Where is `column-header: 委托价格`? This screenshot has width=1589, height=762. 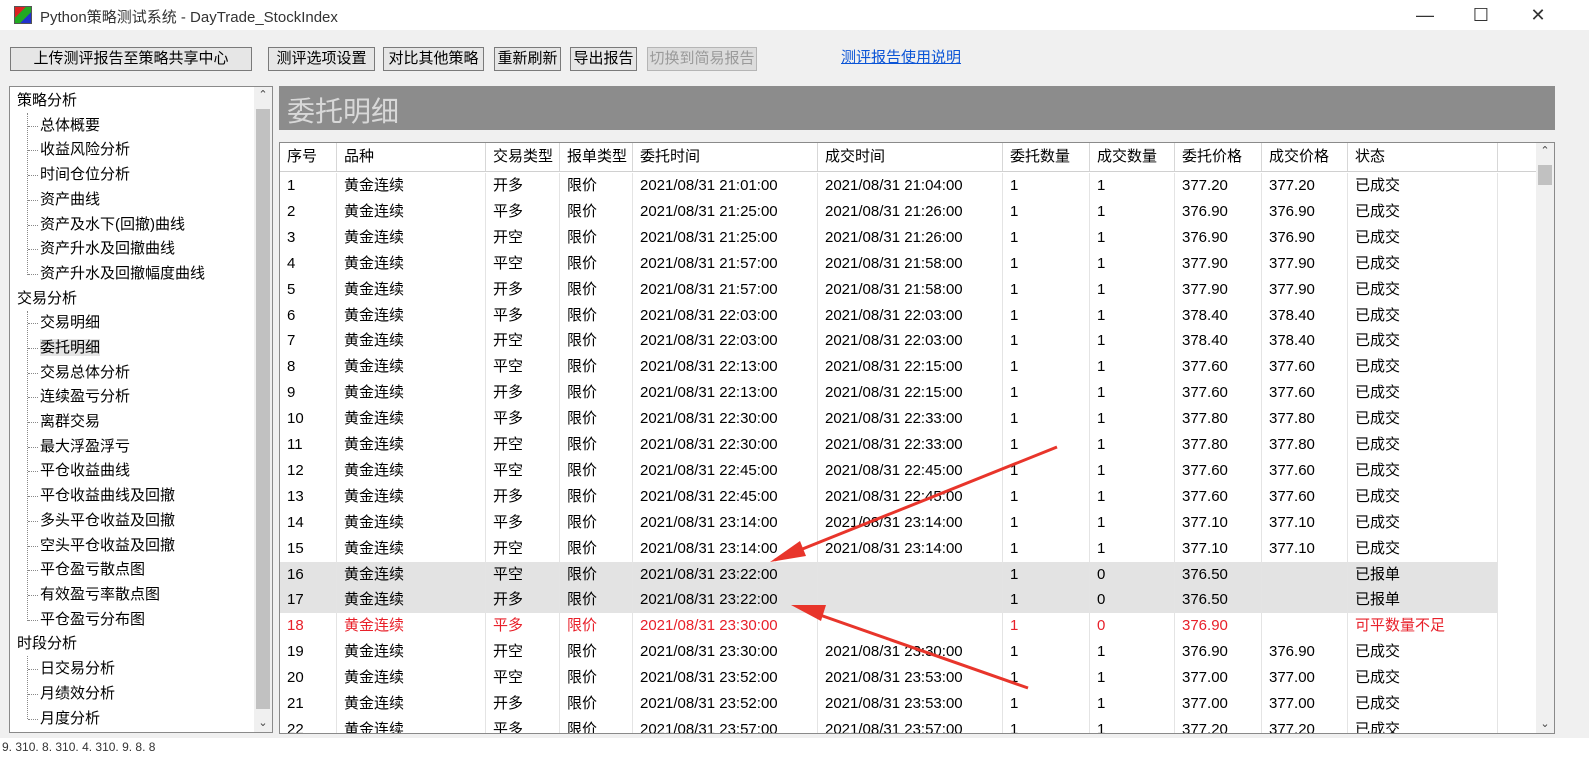
column-header: 委托价格 is located at coordinates (1218, 157).